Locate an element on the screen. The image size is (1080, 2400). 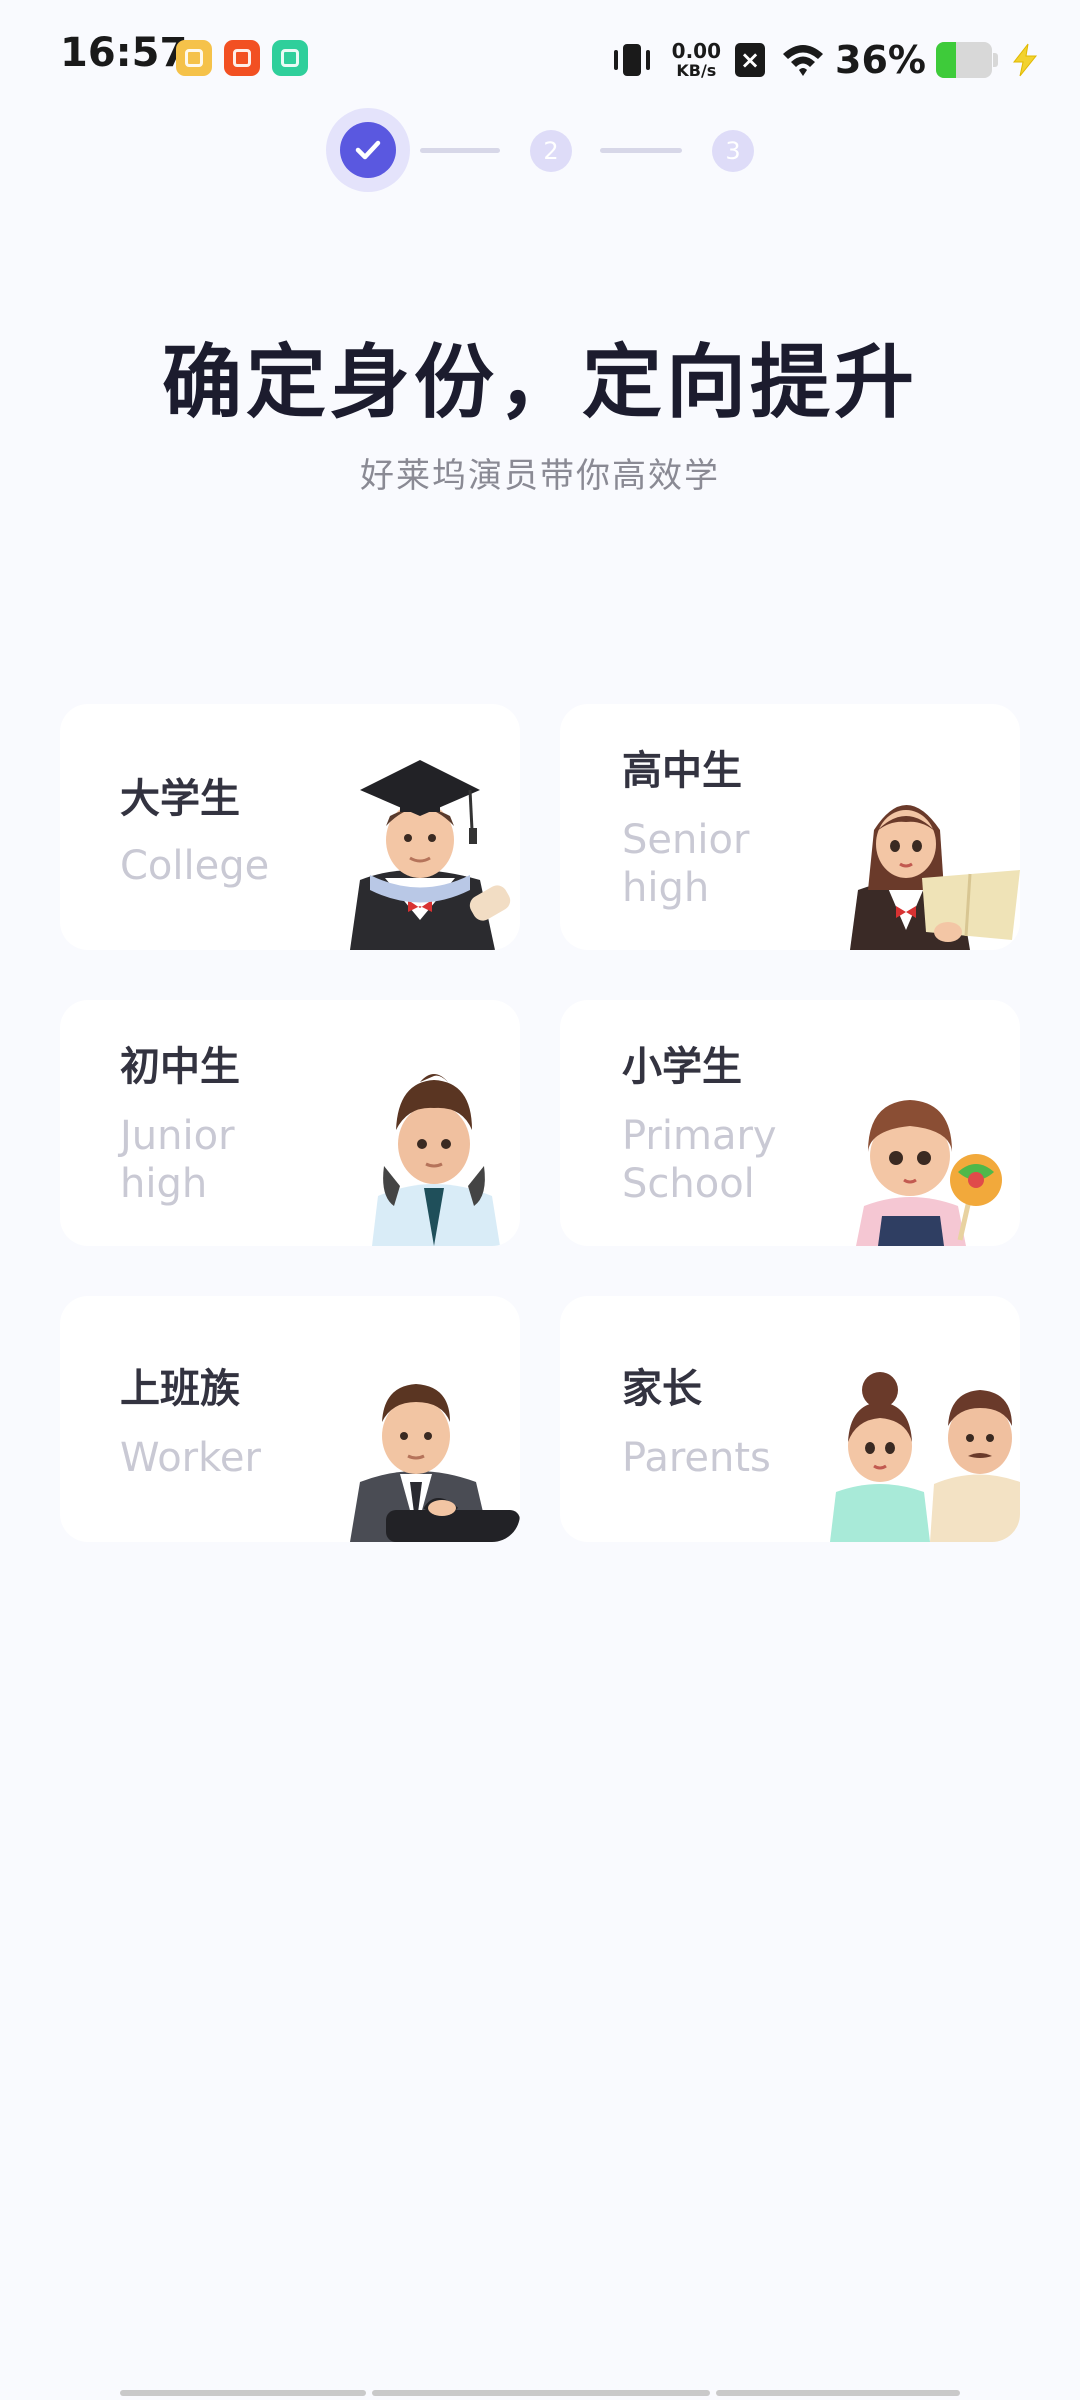
status-time: 16:57 is located at coordinates (124, 53).